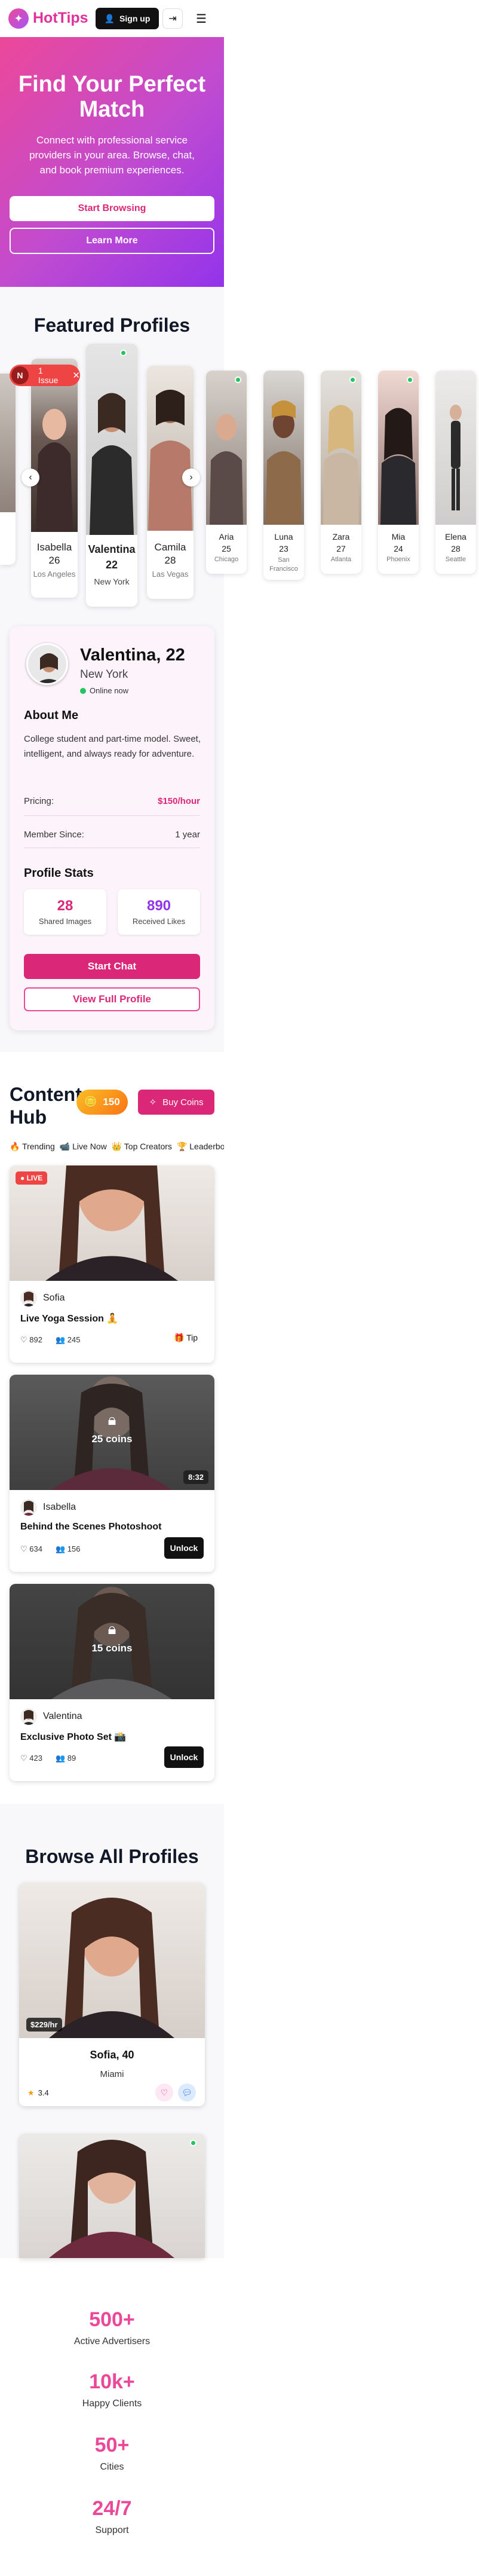 The image size is (479, 2576). What do you see at coordinates (112, 2508) in the screenshot?
I see `stat-value: 24/7` at bounding box center [112, 2508].